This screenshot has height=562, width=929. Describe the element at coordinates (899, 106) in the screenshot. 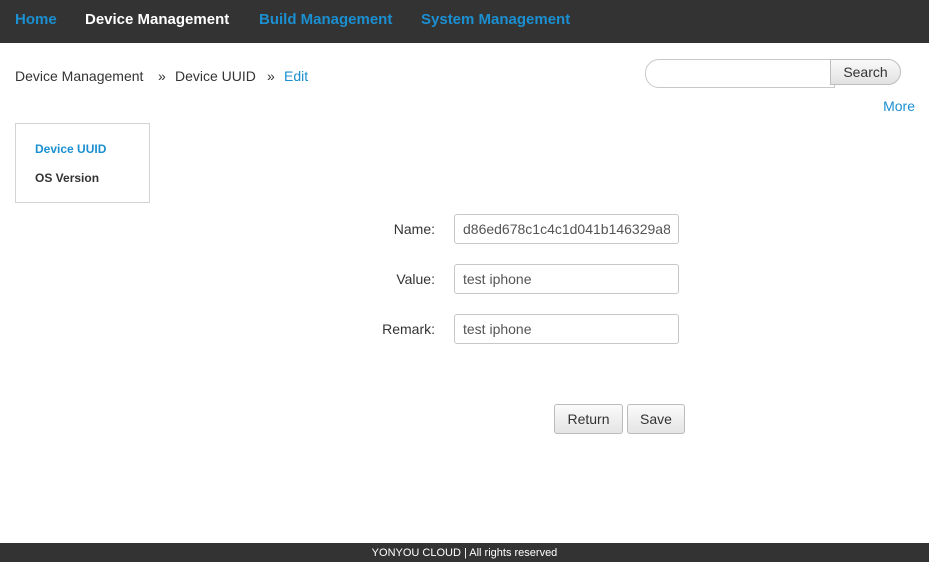

I see `more-link: More` at that location.